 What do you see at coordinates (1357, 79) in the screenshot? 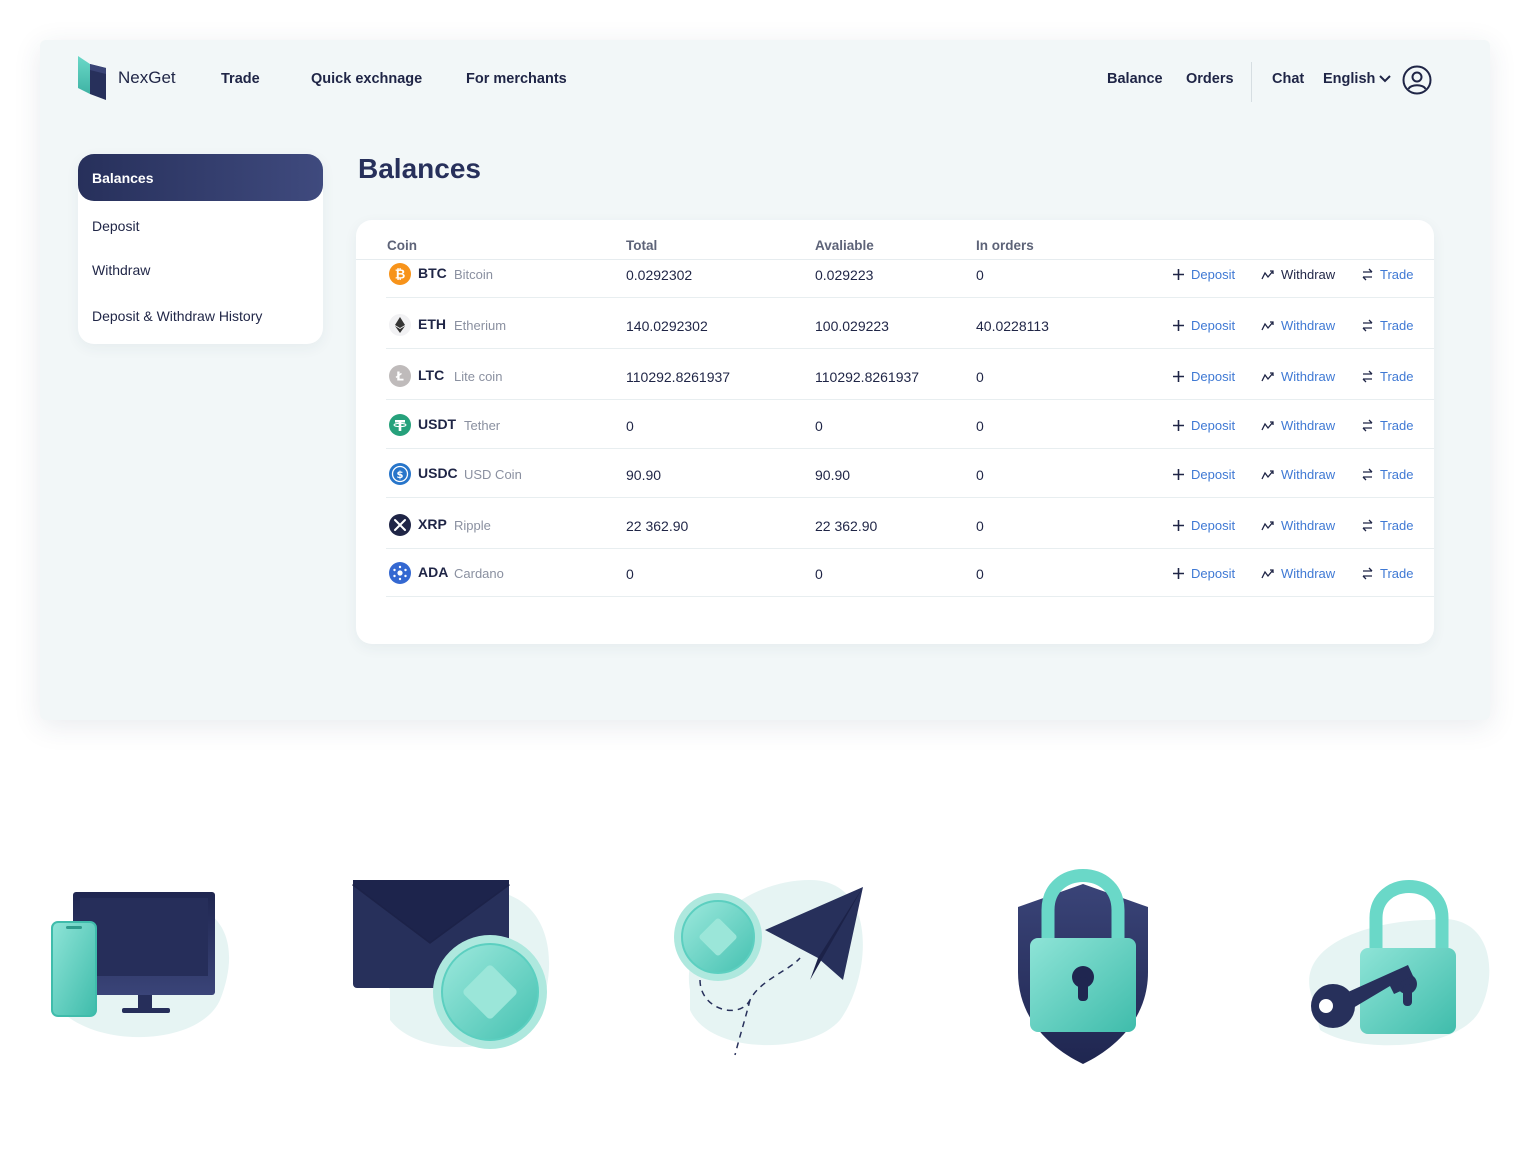
I see `language-selector: English` at bounding box center [1357, 79].